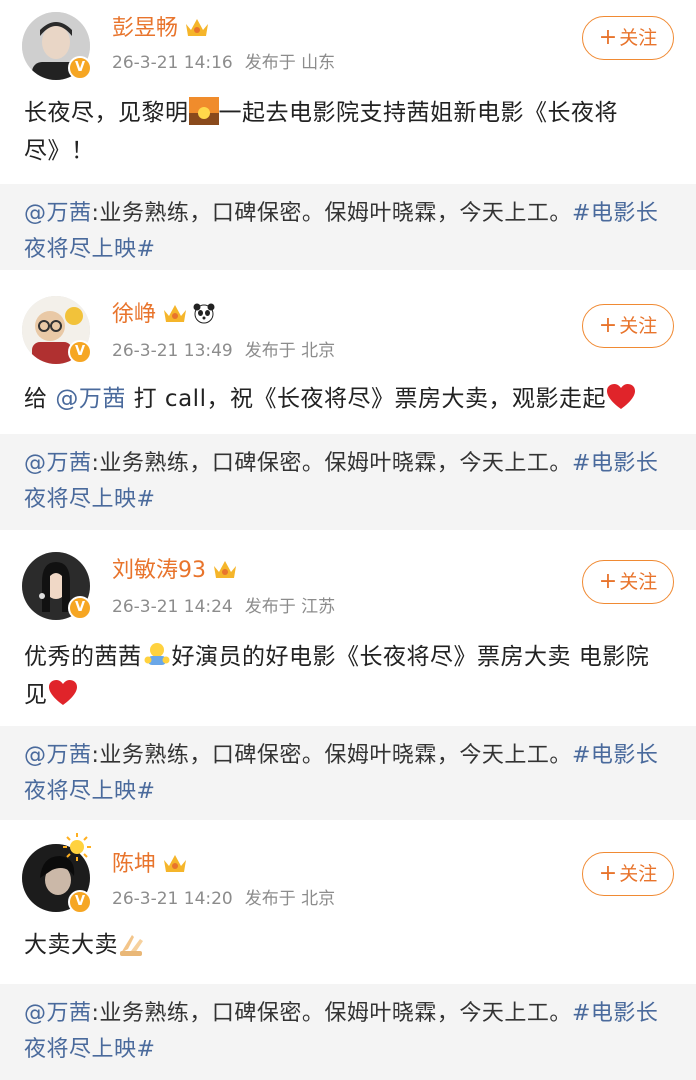 Image resolution: width=696 pixels, height=1080 pixels. I want to click on username: 陈坤, so click(150, 865).